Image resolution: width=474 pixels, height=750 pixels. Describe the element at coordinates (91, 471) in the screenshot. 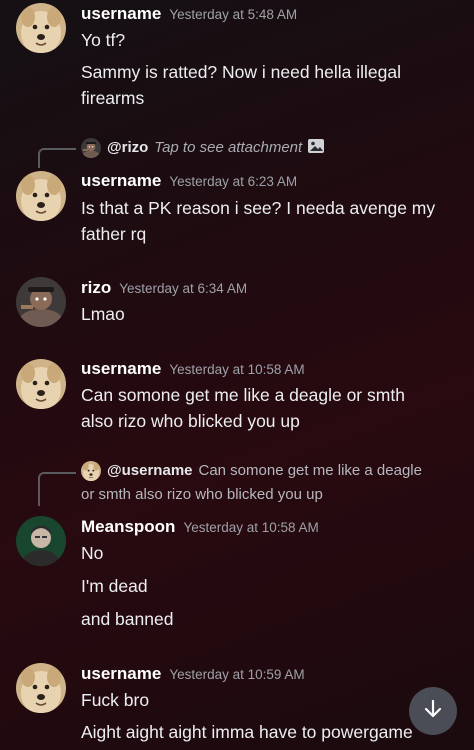

I see `dog-avatar-mini-icon` at that location.